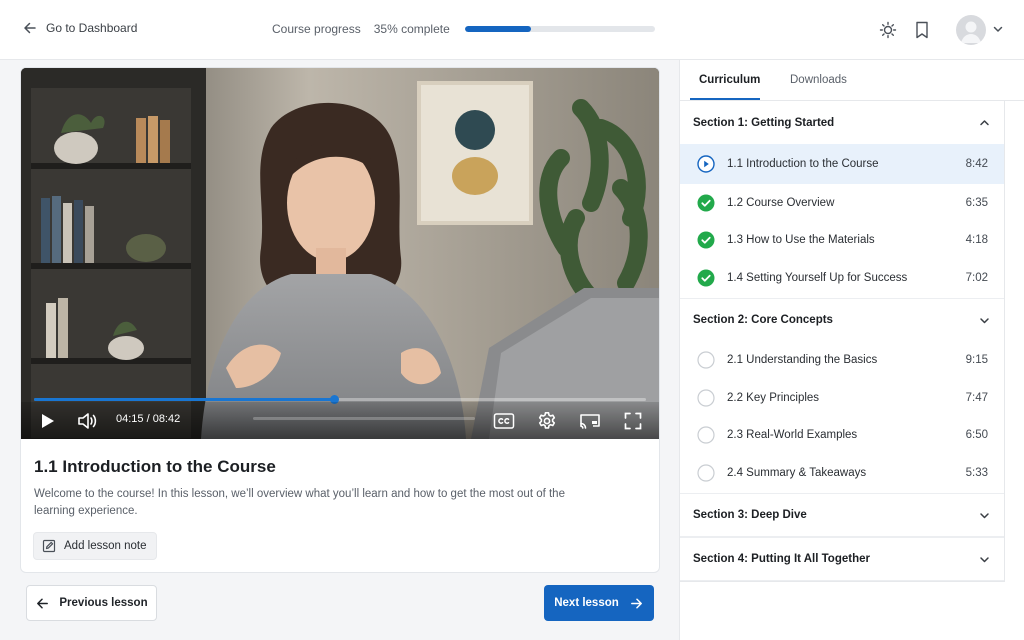 This screenshot has height=640, width=1024. What do you see at coordinates (976, 435) in the screenshot?
I see `lesson-item-duration: 6:50` at bounding box center [976, 435].